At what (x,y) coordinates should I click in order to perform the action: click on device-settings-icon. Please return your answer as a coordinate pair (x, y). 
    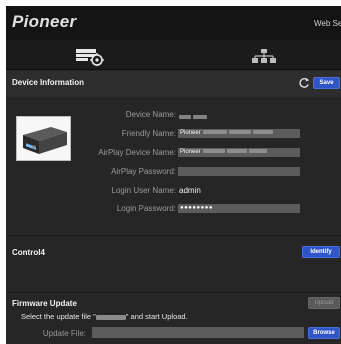
    Looking at the image, I should click on (90, 57).